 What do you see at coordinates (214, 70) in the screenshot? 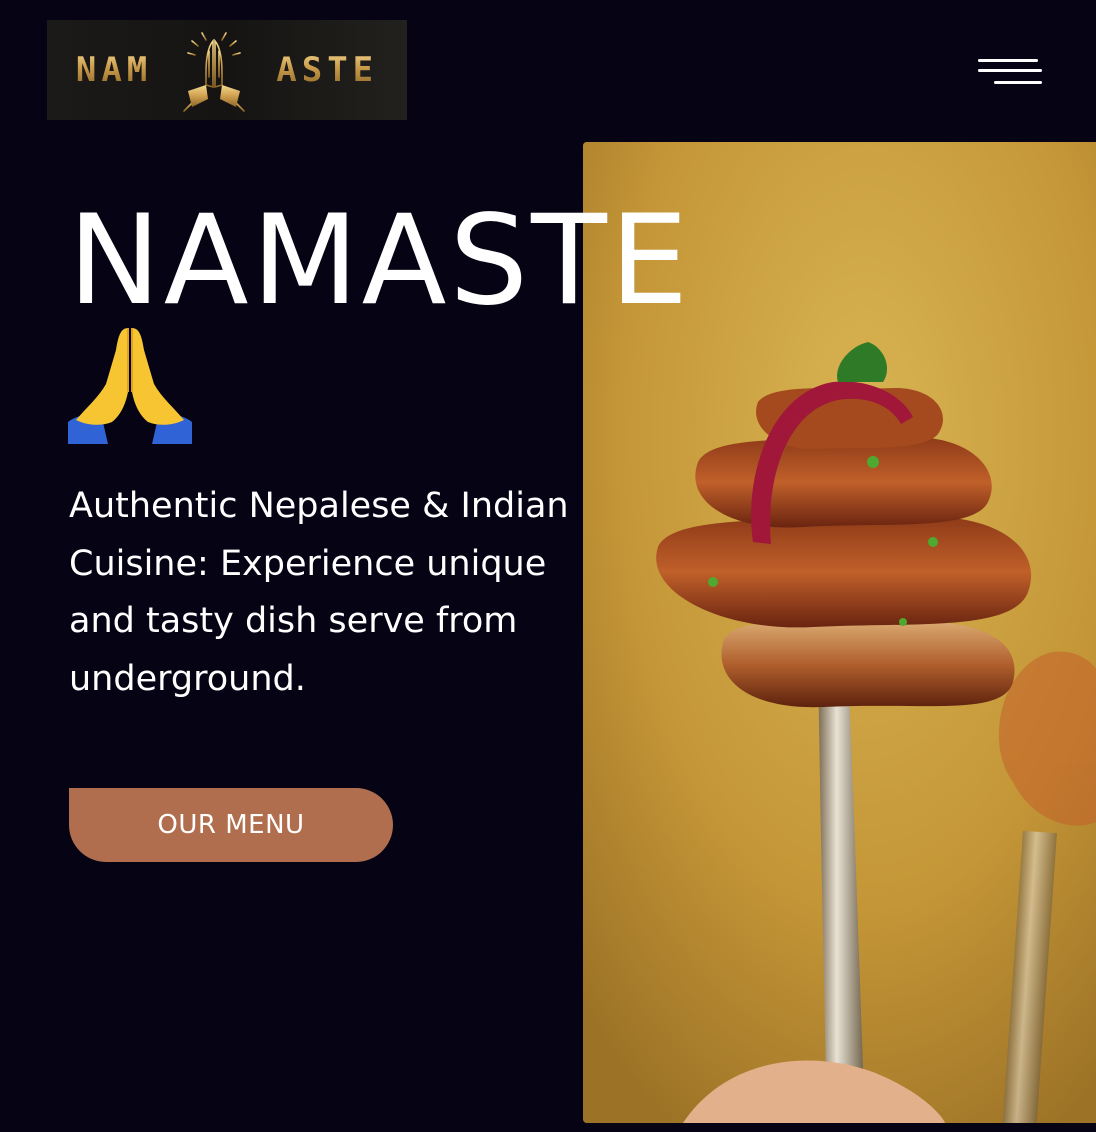
I see `praying-hands-icon` at bounding box center [214, 70].